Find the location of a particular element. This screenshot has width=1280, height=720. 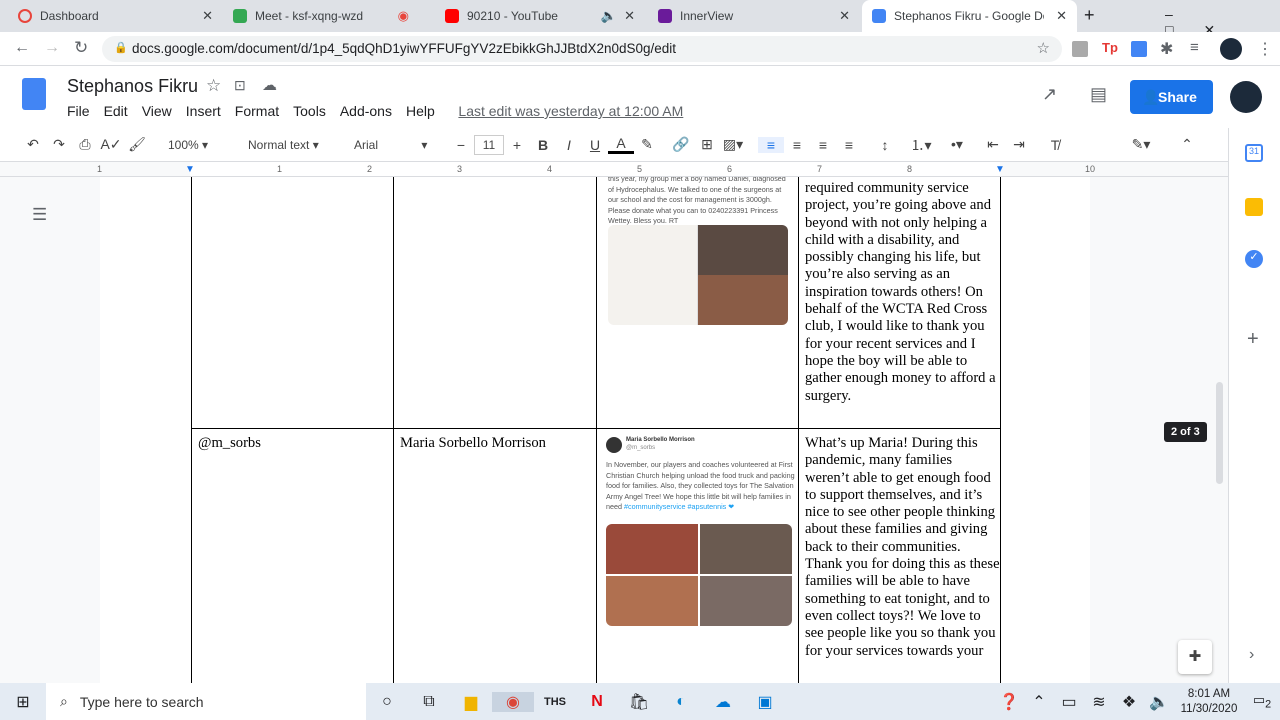

scrollbar-thumb is located at coordinates (1219, 433).